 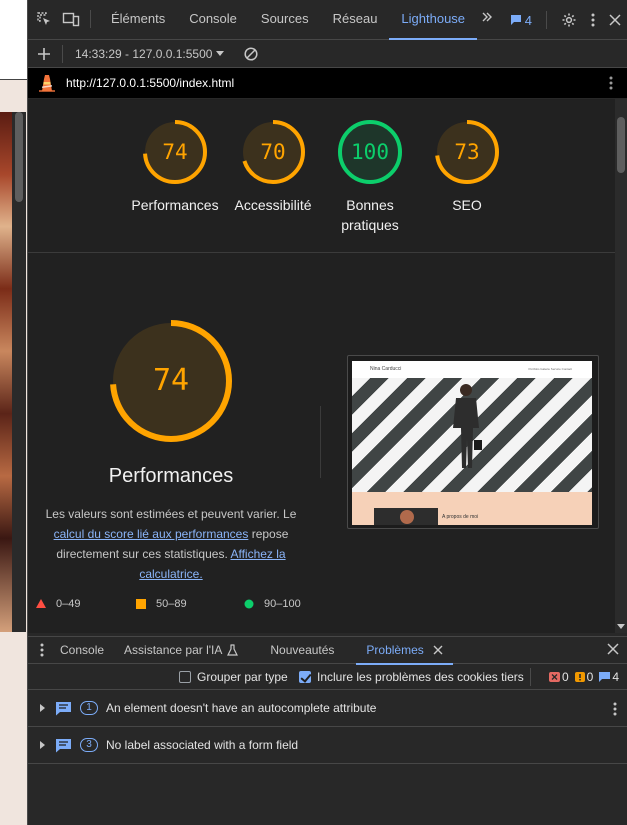 I want to click on toolbar2-separator, so click(x=62, y=53).